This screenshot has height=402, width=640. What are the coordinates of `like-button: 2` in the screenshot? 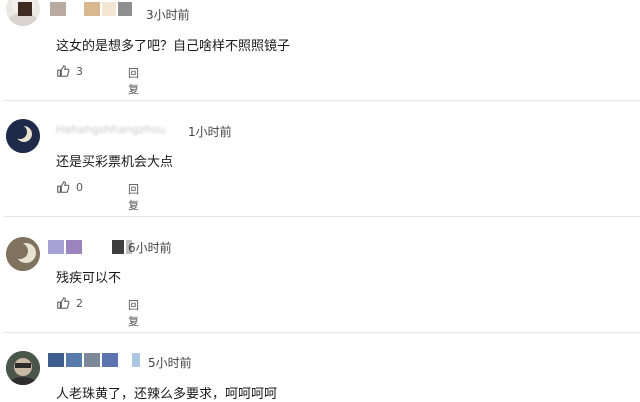 It's located at (69, 303).